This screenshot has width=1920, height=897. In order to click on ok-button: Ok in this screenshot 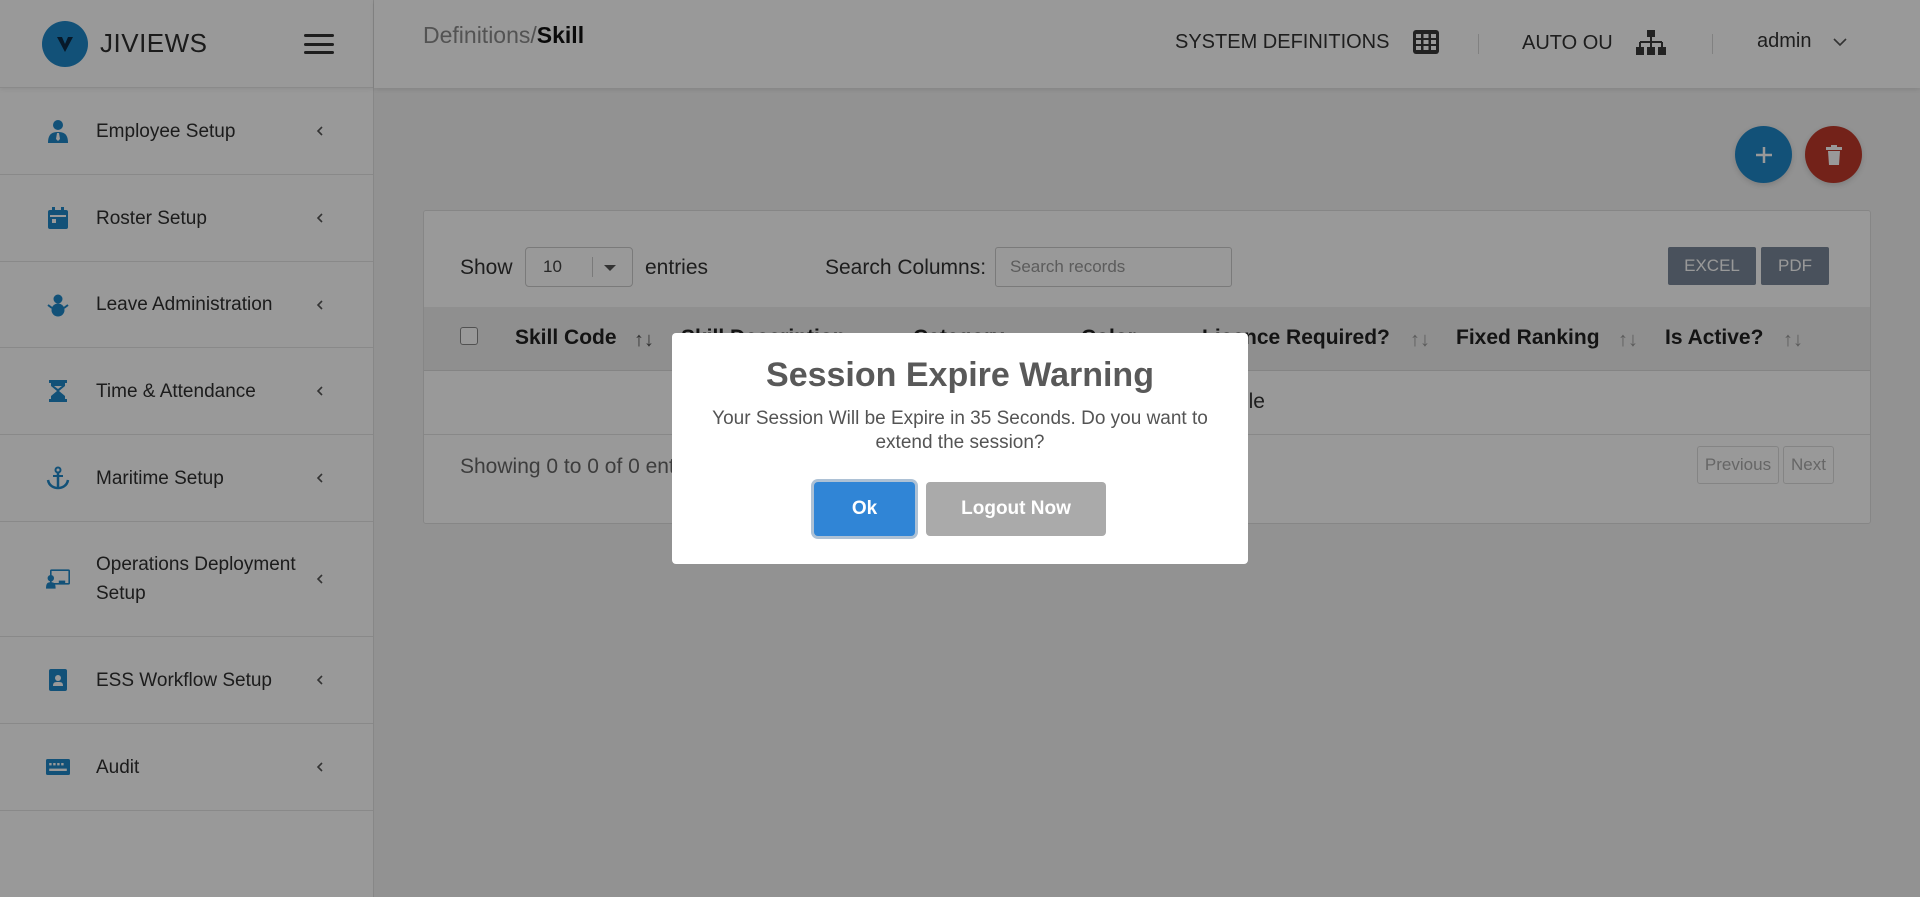, I will do `click(864, 509)`.